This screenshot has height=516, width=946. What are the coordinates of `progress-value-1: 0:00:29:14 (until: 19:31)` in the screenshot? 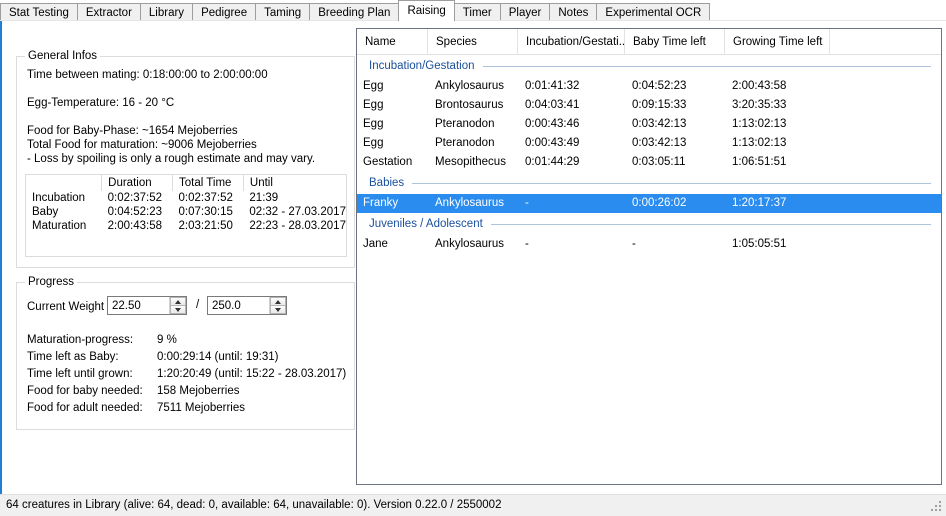 It's located at (218, 357).